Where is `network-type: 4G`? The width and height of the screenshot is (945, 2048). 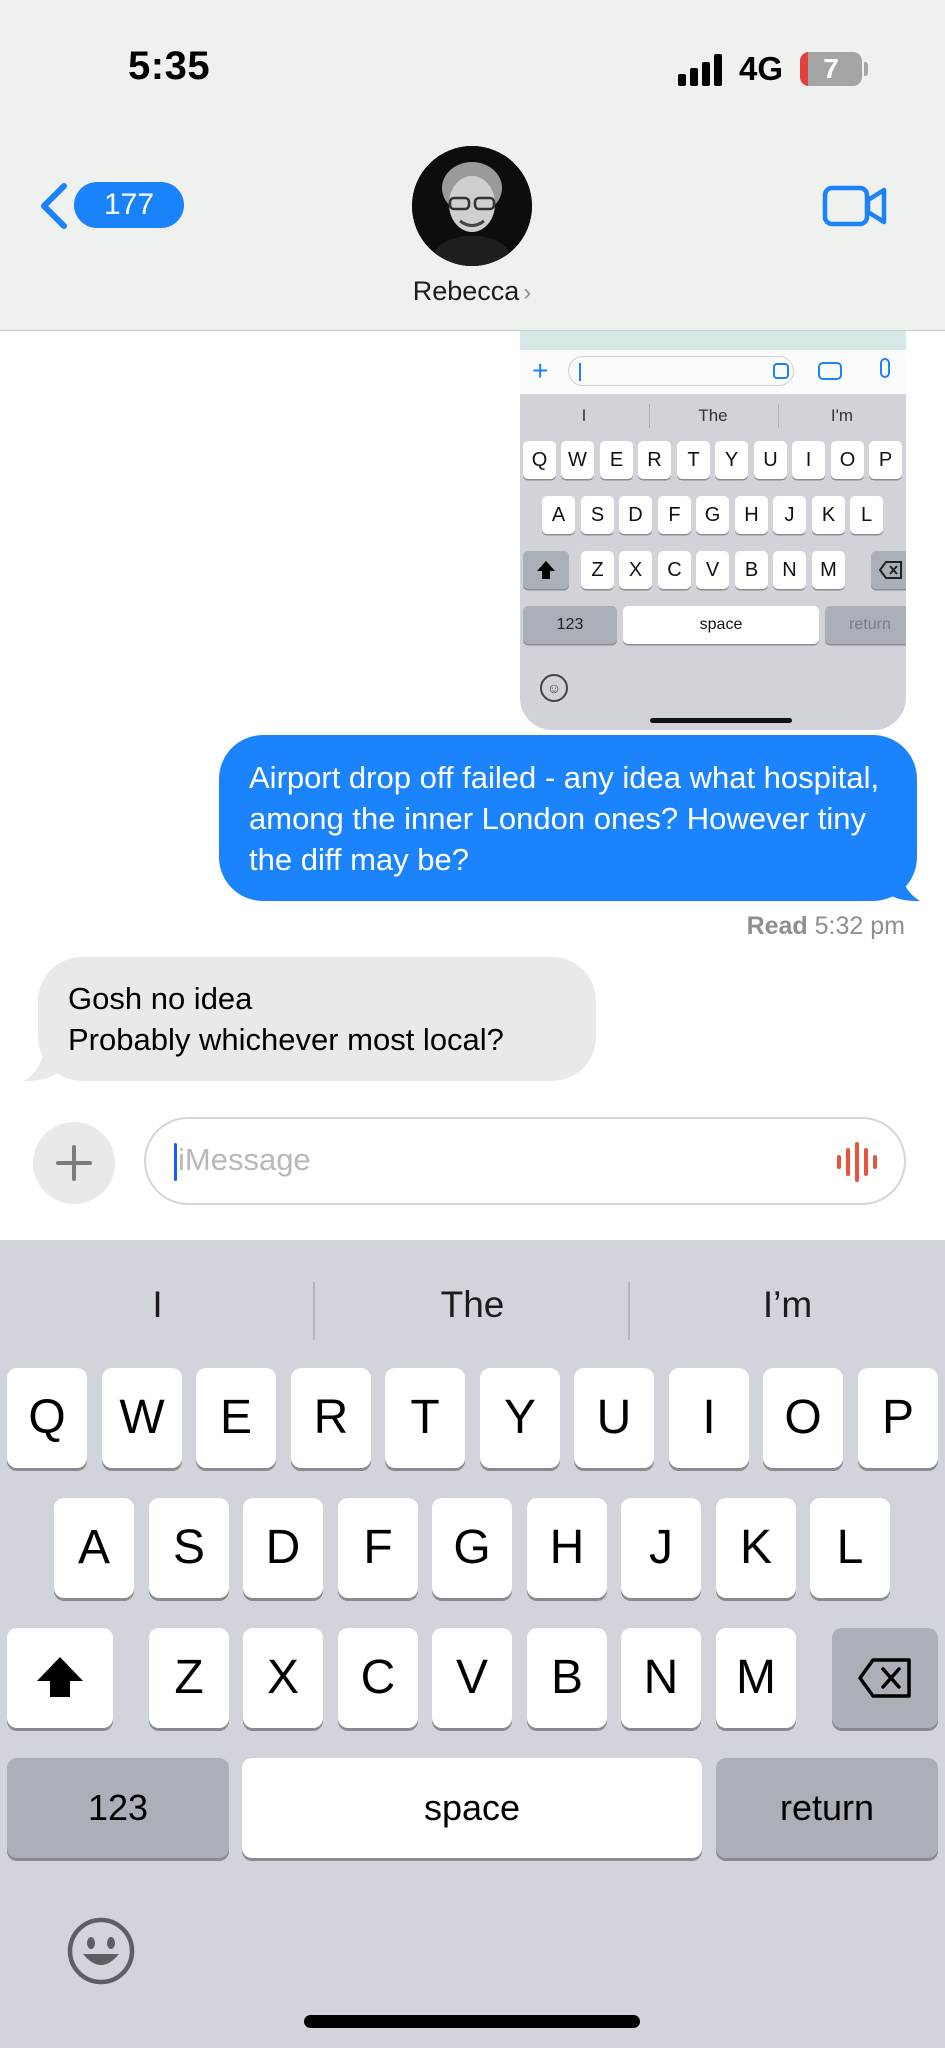 network-type: 4G is located at coordinates (761, 68).